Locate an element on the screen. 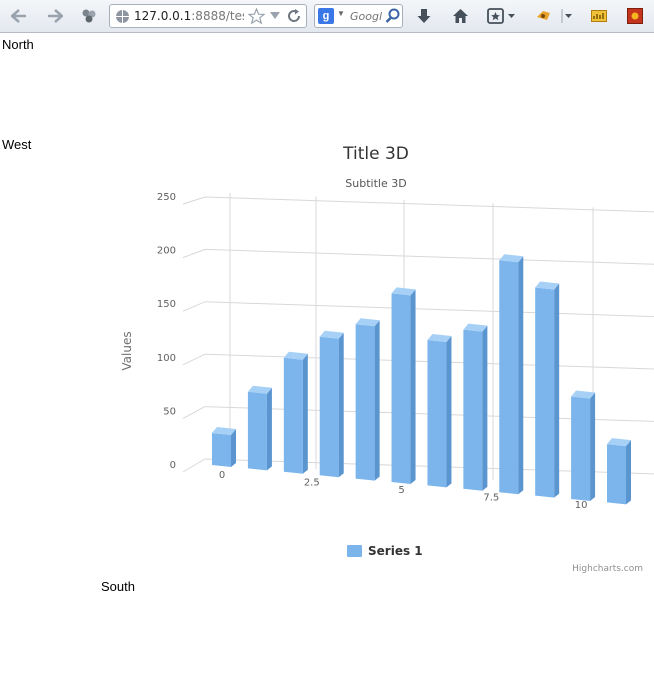  y-tick-label: 150 is located at coordinates (166, 304).